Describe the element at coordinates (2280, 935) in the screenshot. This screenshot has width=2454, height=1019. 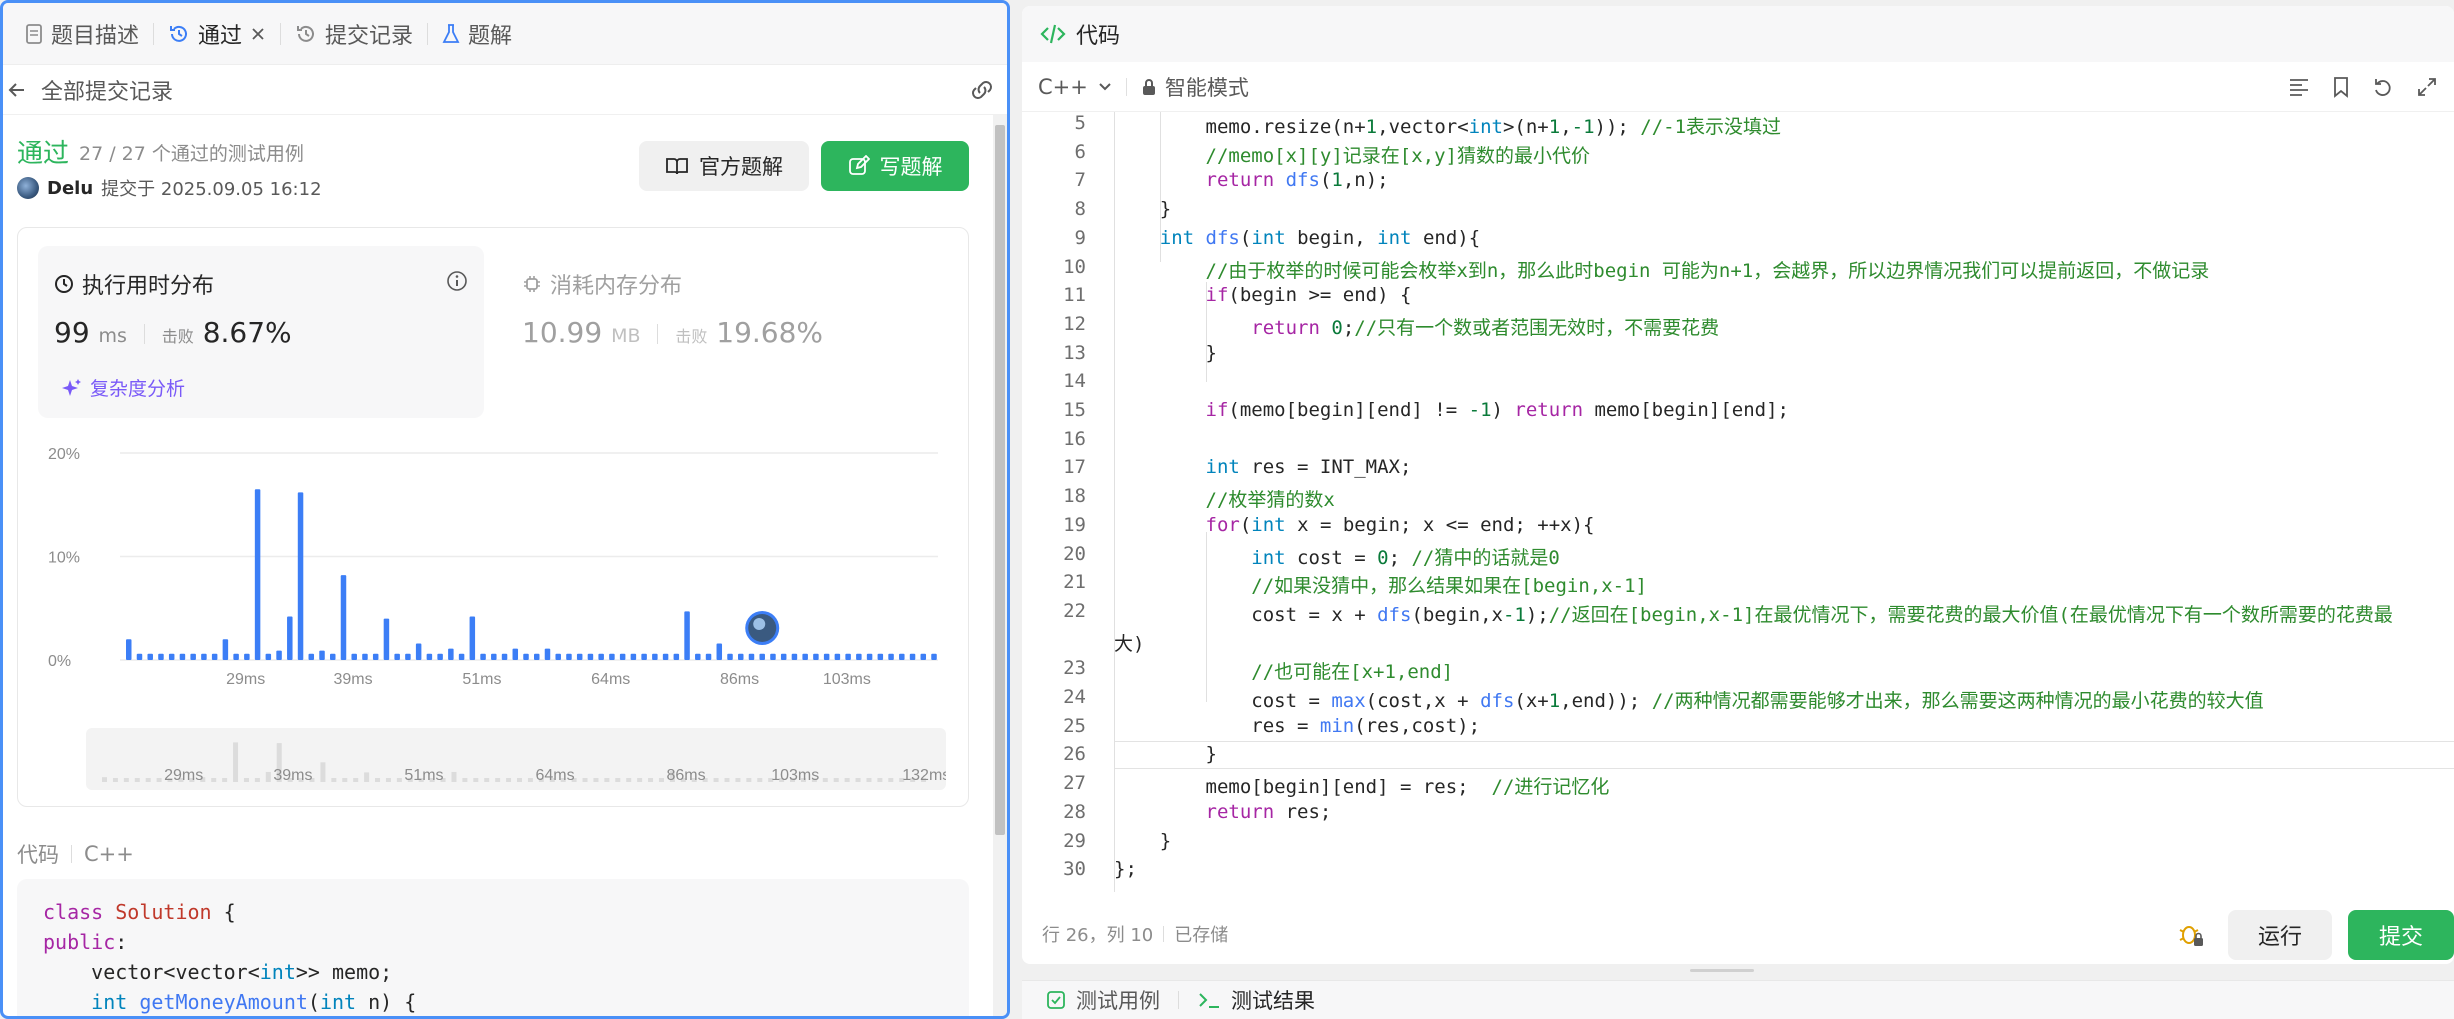
I see `run-button: 运行` at that location.